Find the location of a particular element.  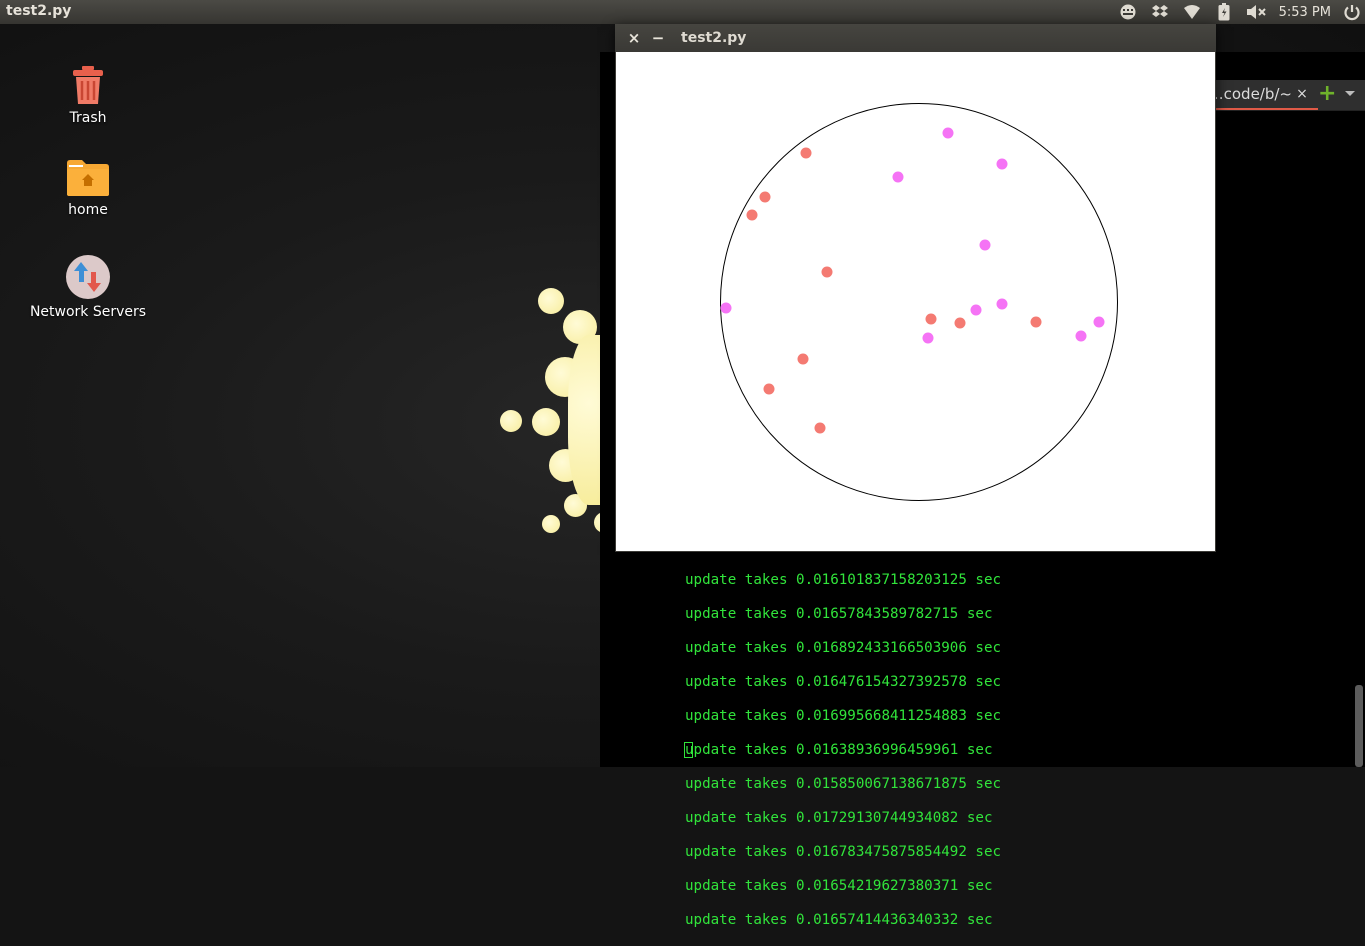

log-line: update takes 0.015850067138671875 sec is located at coordinates (843, 784).